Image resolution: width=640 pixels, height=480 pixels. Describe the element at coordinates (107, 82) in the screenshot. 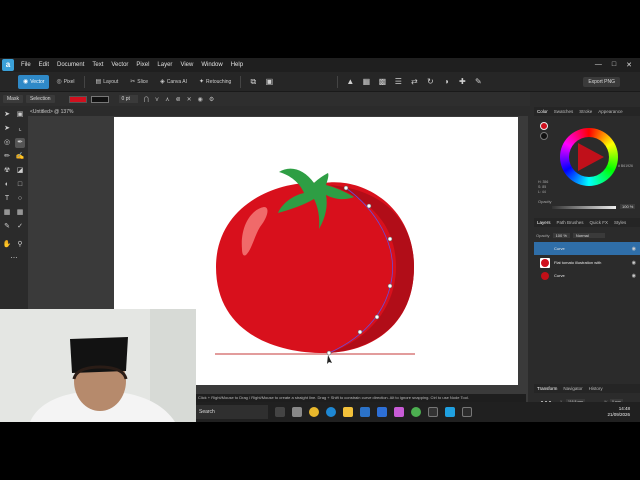

I see `persona-layout-button: ▤ Layout` at that location.